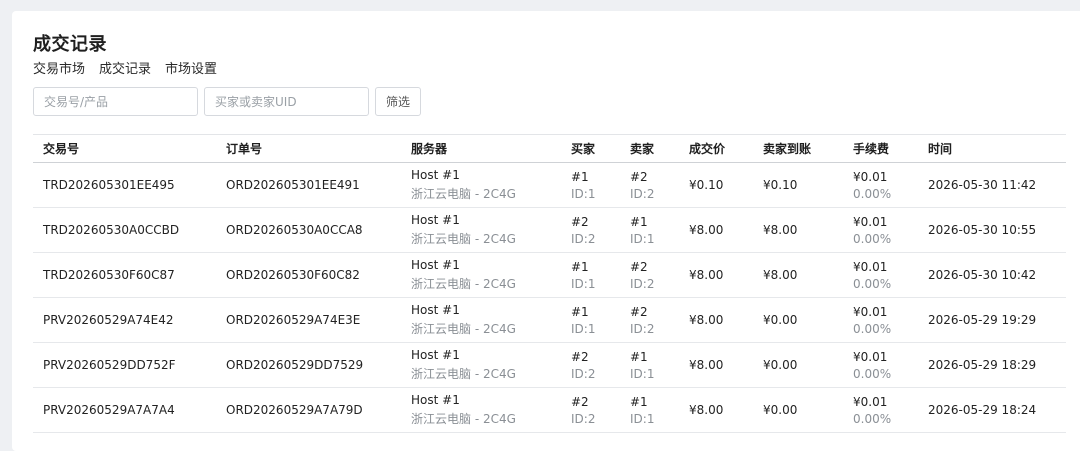 The width and height of the screenshot is (1080, 451). What do you see at coordinates (125, 67) in the screenshot?
I see `nav-item-trades: 成交记录` at bounding box center [125, 67].